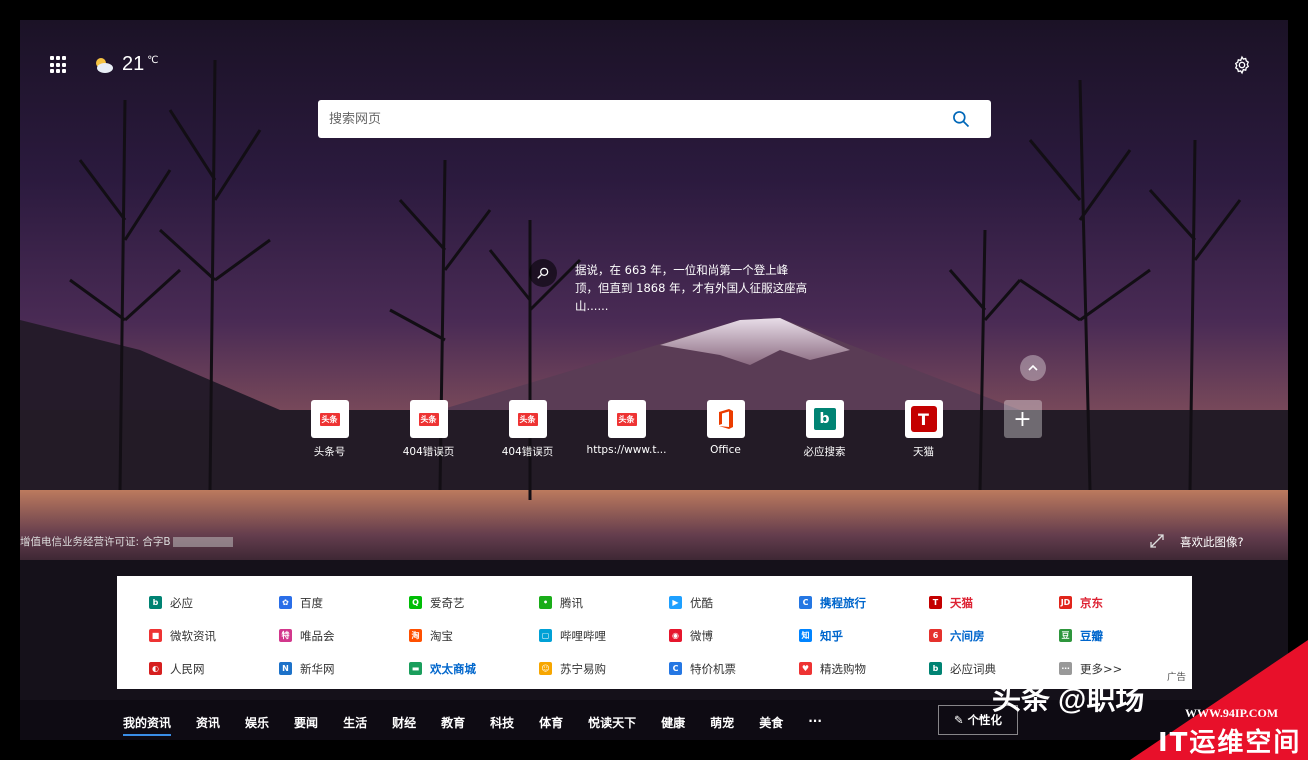 The height and width of the screenshot is (760, 1308). What do you see at coordinates (629, 119) in the screenshot?
I see `search-input` at bounding box center [629, 119].